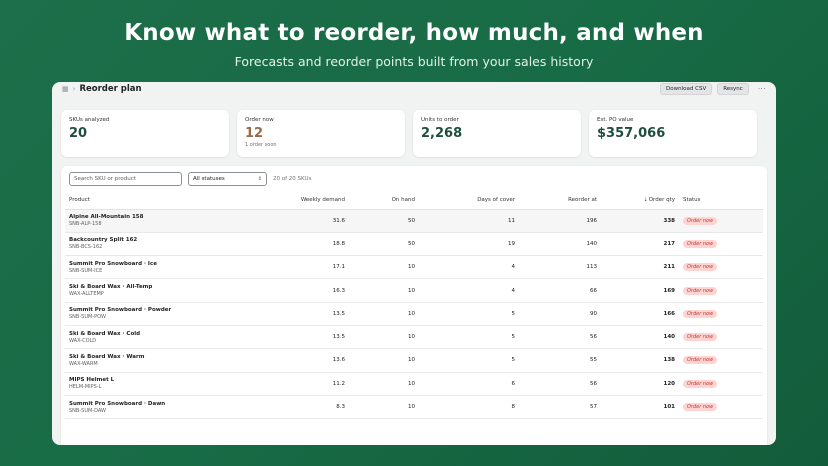  What do you see at coordinates (65, 89) in the screenshot?
I see `grid-icon: ▦` at bounding box center [65, 89].